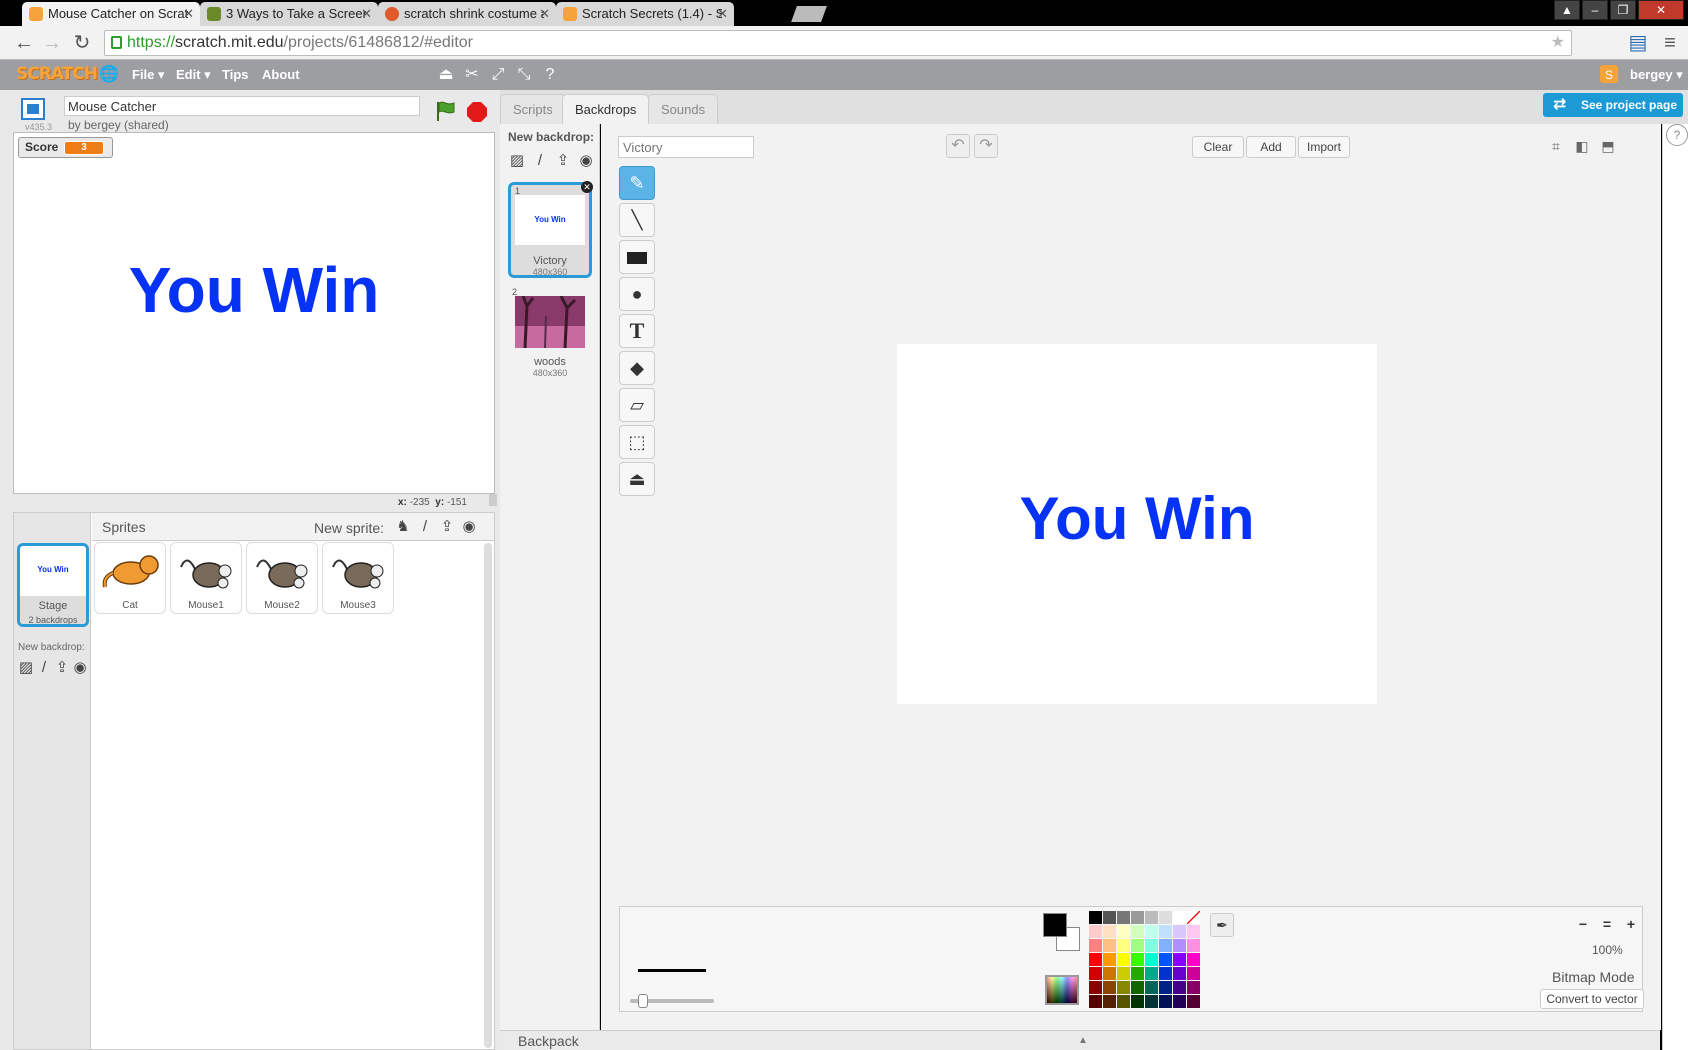 The width and height of the screenshot is (1688, 1050). What do you see at coordinates (637, 257) in the screenshot?
I see `rectangle-tool` at bounding box center [637, 257].